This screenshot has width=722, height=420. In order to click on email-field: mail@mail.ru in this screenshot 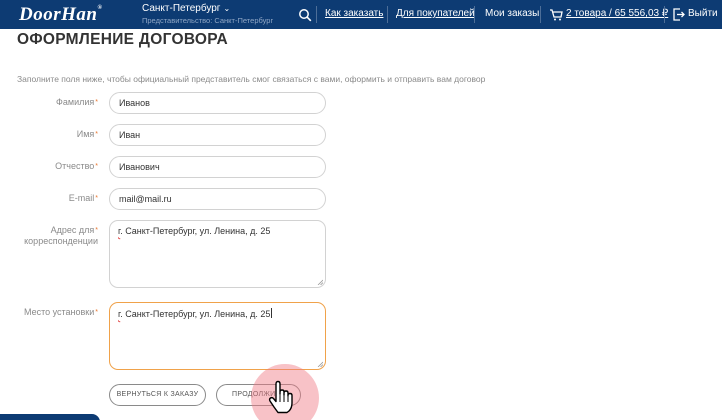, I will do `click(217, 199)`.